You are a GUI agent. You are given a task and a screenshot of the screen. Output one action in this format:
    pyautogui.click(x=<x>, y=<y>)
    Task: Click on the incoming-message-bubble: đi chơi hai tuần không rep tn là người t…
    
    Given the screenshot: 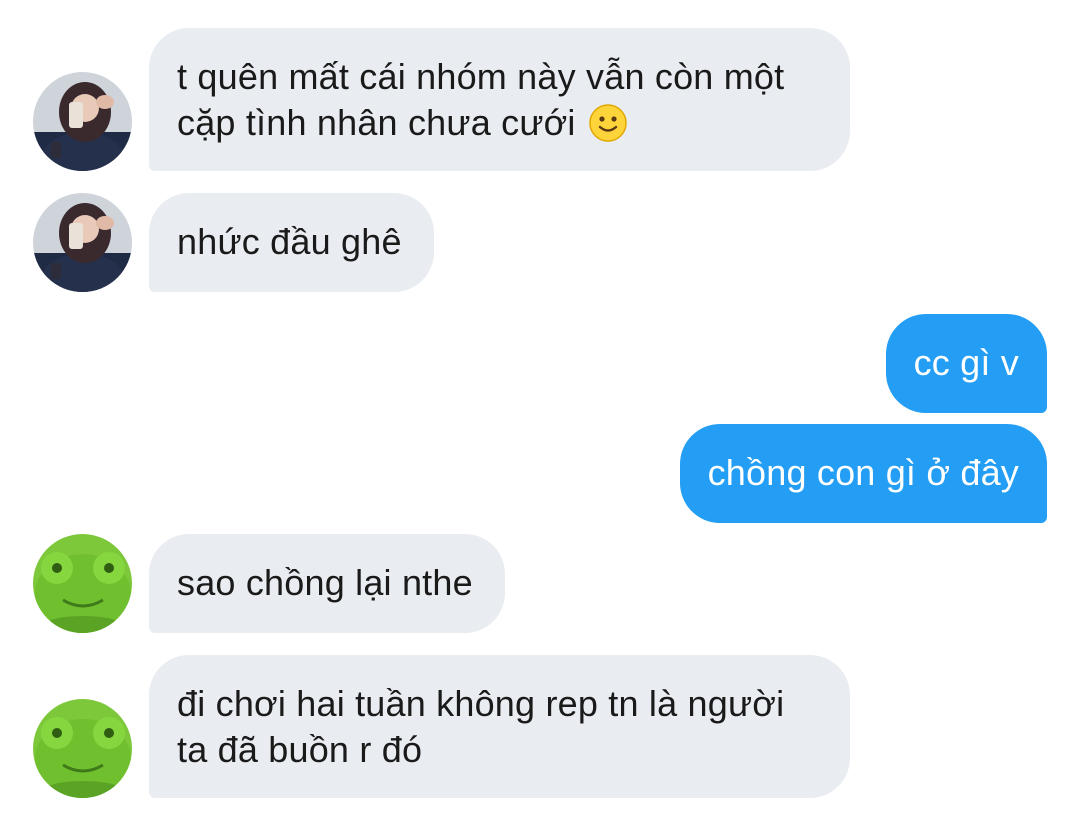 What is the action you would take?
    pyautogui.click(x=499, y=726)
    